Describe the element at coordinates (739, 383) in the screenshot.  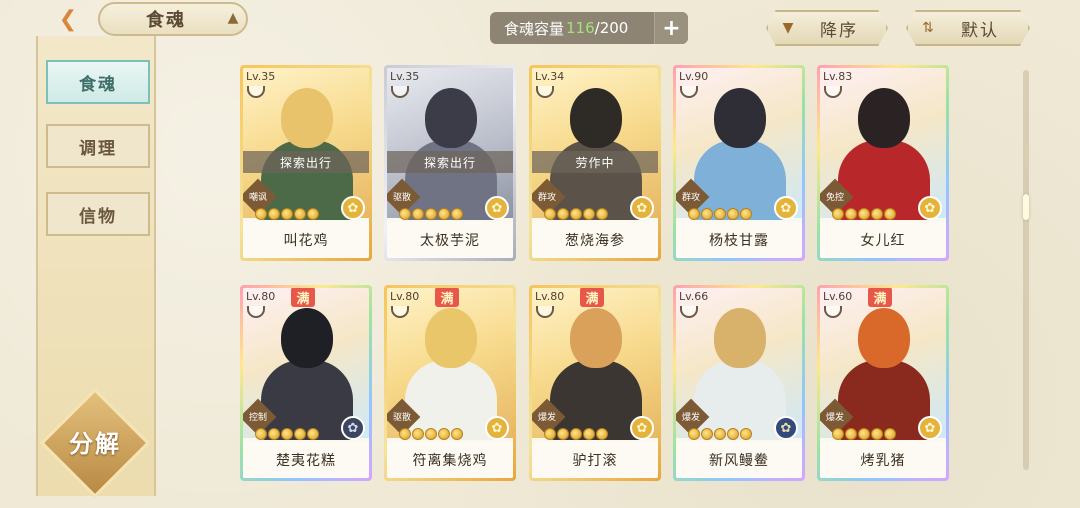
I see `soul-card: Lv.66 爆发 ✿ 新风鳗鲞` at that location.